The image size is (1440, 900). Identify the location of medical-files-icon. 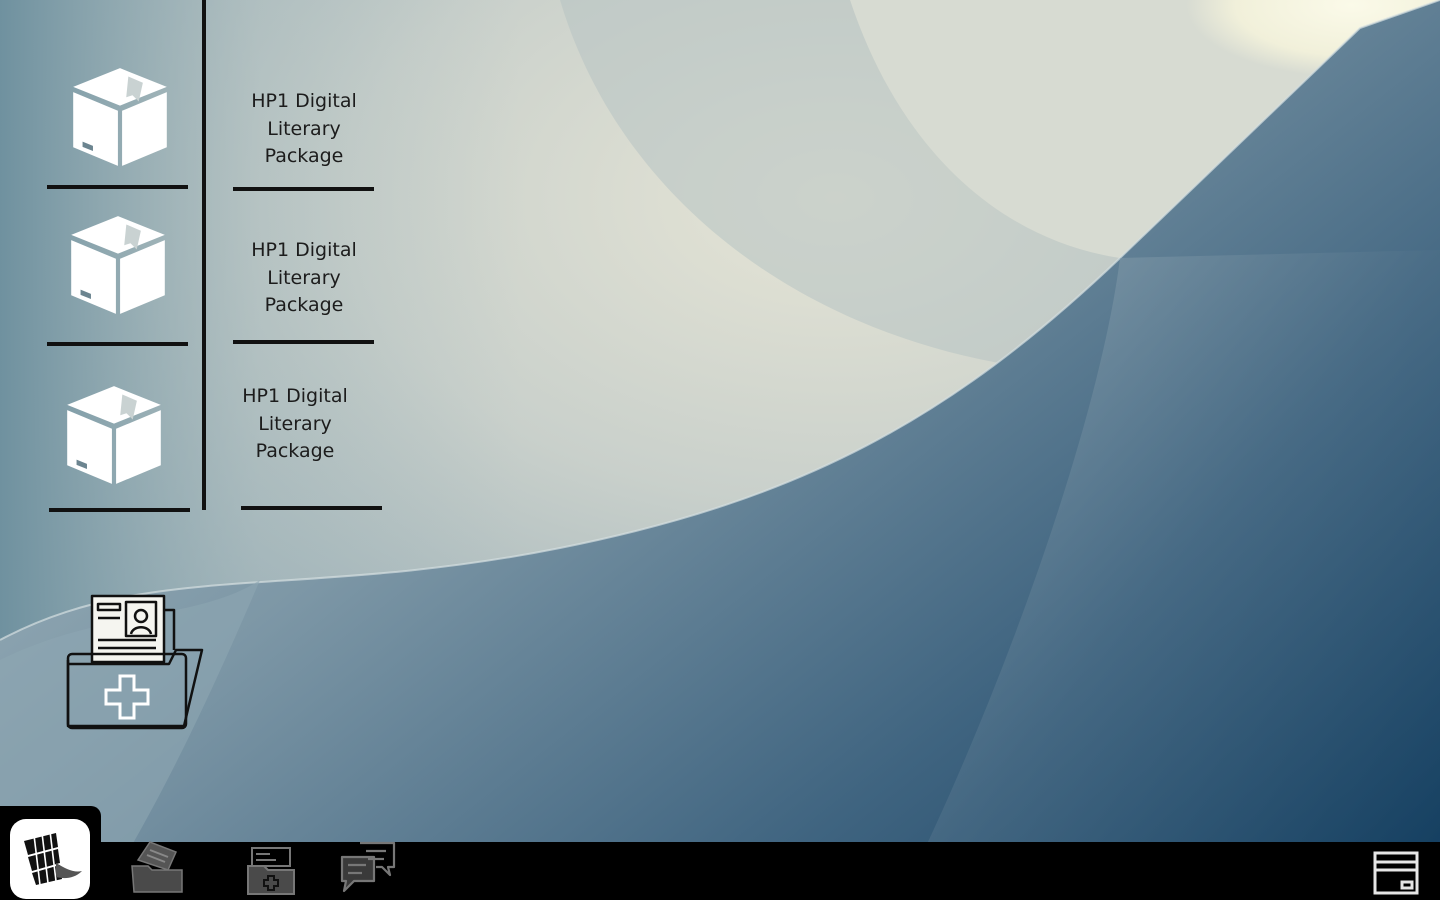
(272, 871).